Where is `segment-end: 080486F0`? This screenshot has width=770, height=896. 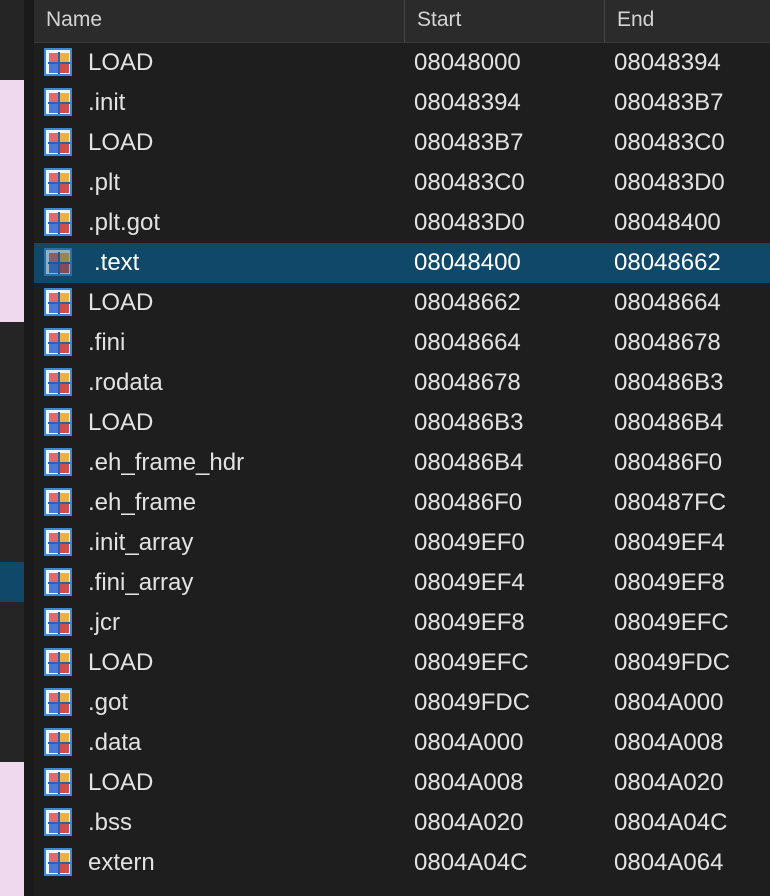
segment-end: 080486F0 is located at coordinates (668, 462).